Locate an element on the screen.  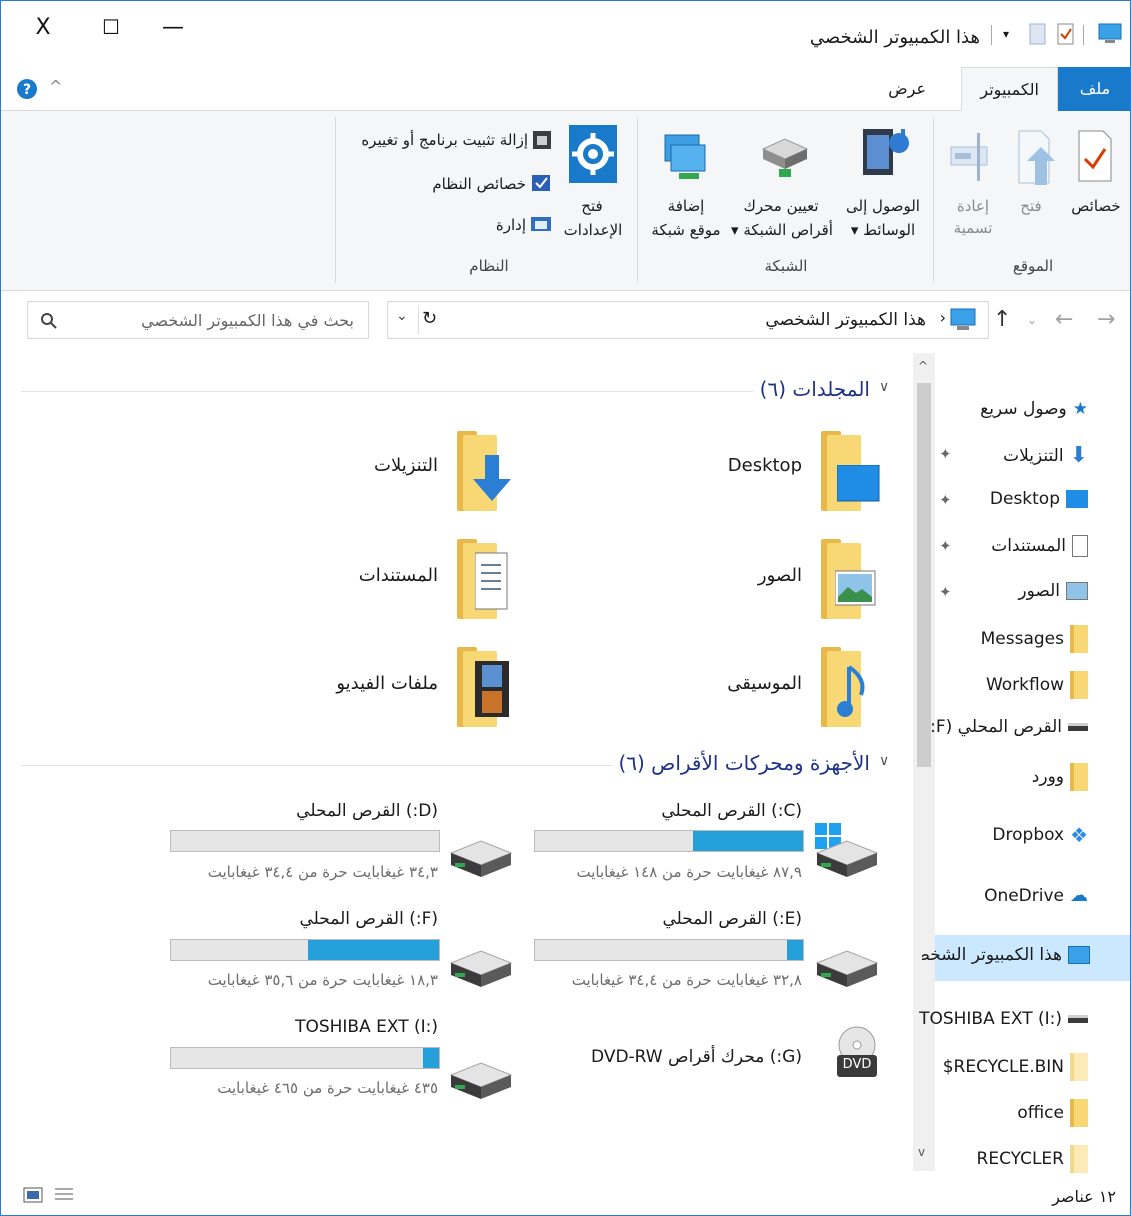
large-icons-view-icon is located at coordinates (33, 1195).